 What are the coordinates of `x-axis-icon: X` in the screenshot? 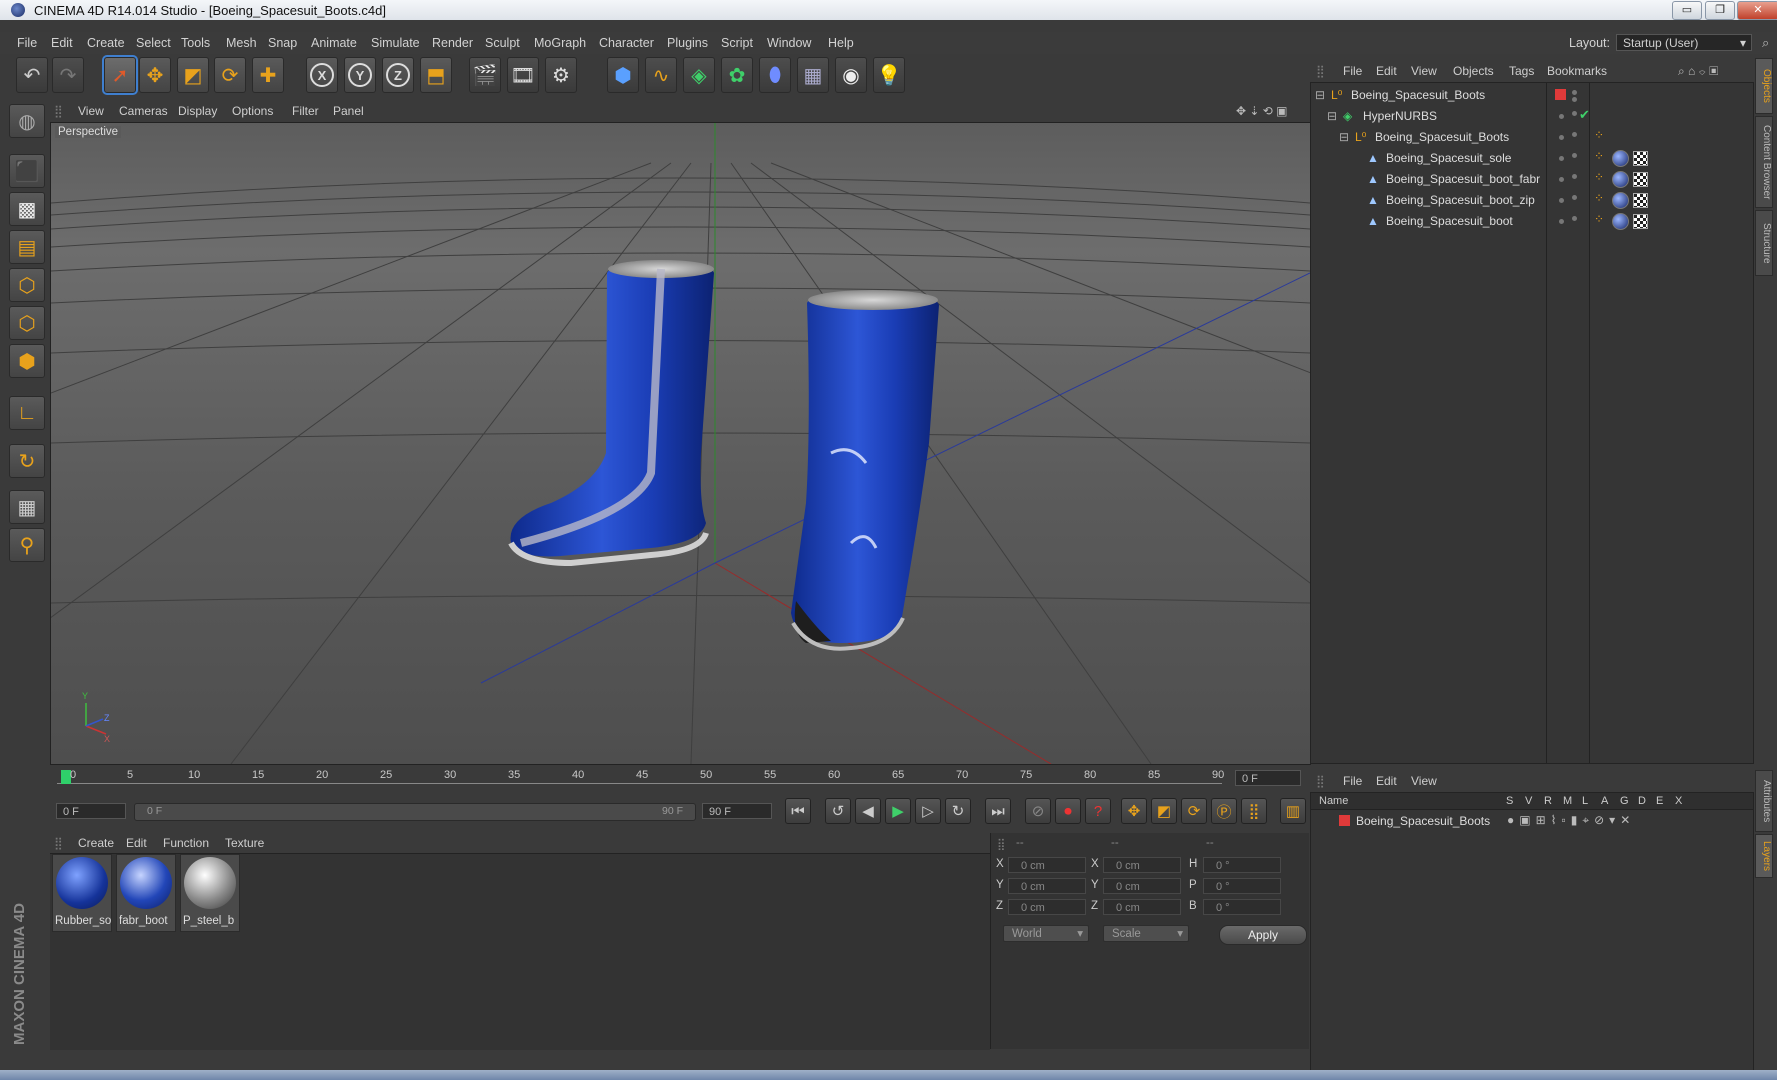 It's located at (322, 75).